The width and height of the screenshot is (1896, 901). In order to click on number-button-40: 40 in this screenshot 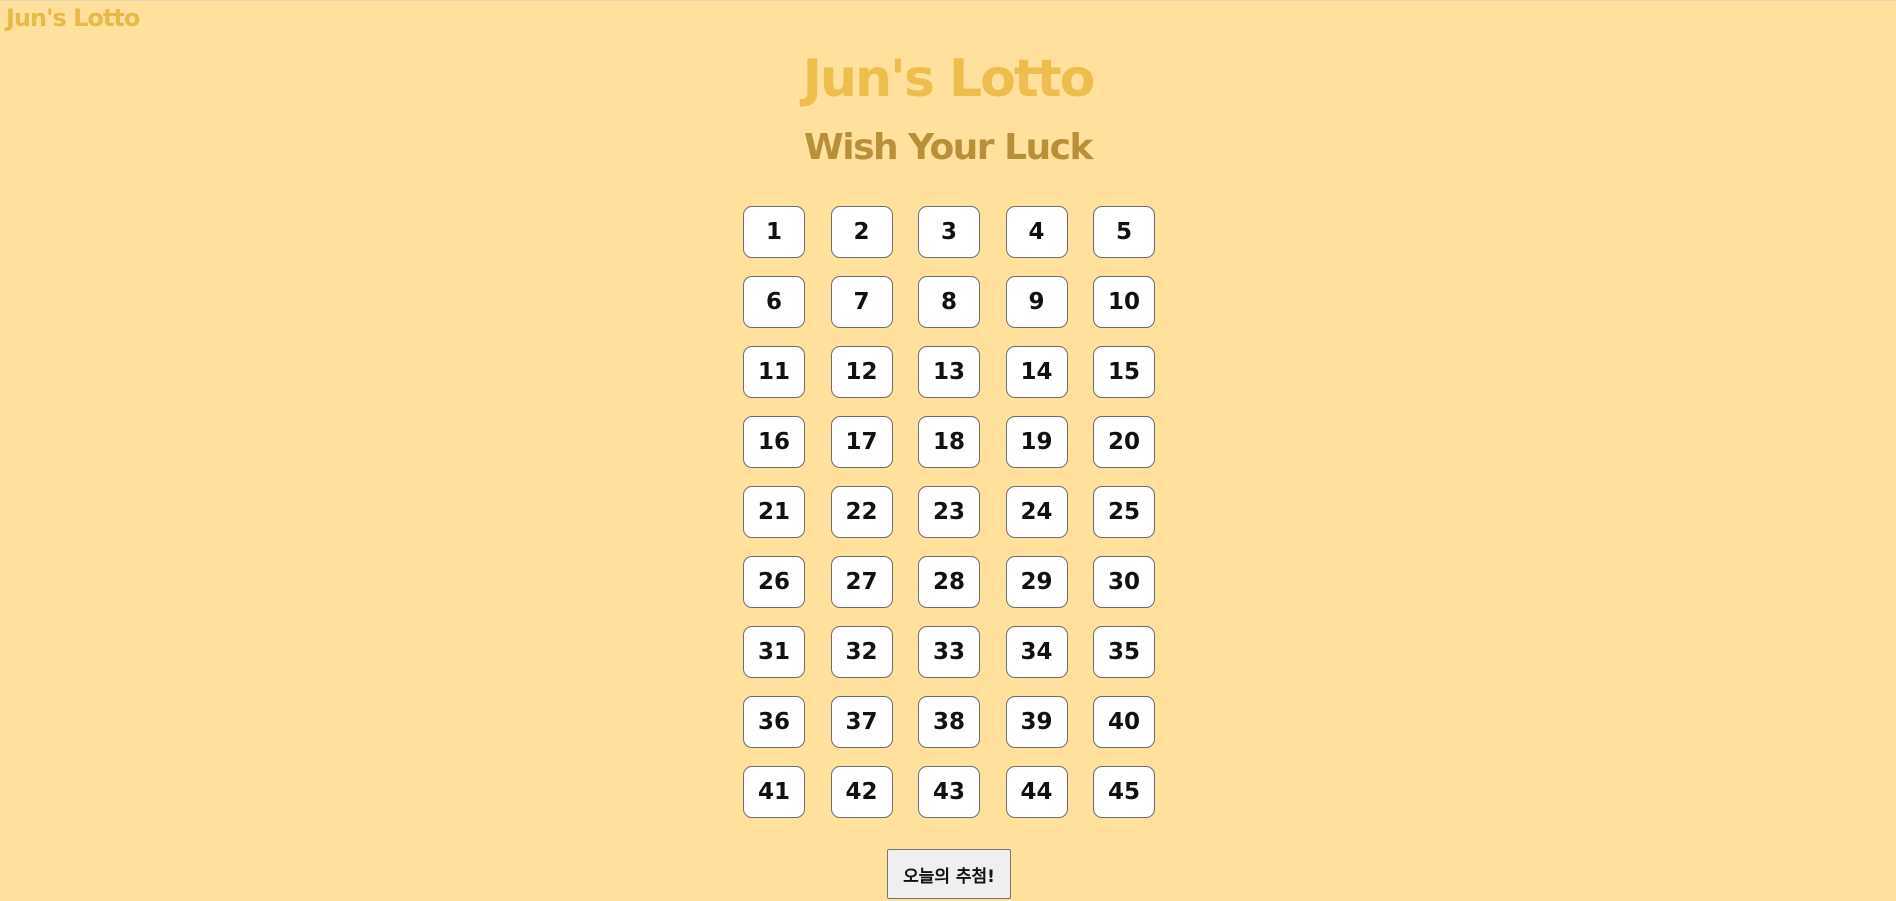, I will do `click(1124, 722)`.